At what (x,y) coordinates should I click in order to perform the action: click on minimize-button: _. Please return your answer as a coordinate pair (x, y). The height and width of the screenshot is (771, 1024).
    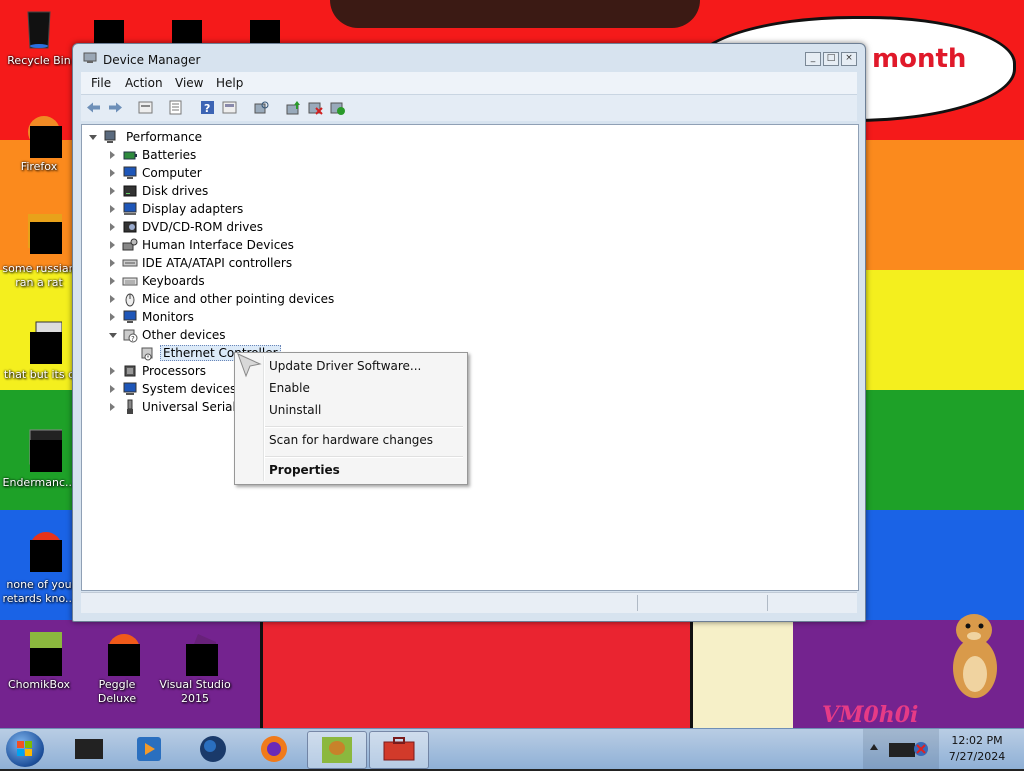
    Looking at the image, I should click on (813, 59).